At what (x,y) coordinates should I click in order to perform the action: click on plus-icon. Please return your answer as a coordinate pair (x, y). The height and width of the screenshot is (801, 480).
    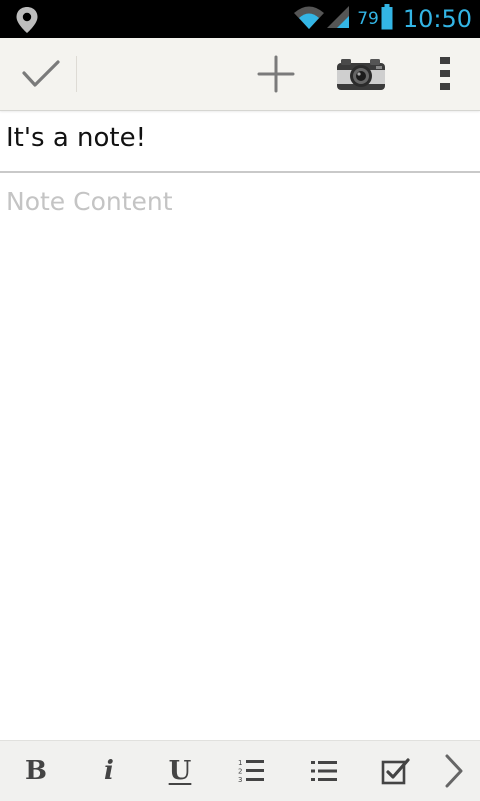
    Looking at the image, I should click on (276, 74).